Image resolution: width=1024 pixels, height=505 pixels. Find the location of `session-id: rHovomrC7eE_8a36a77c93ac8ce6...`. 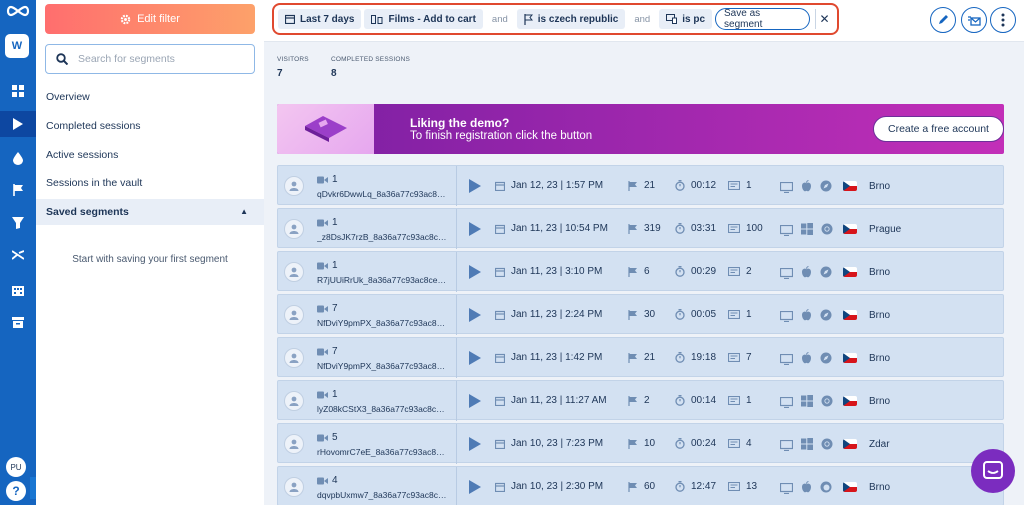

session-id: rHovomrC7eE_8a36a77c93ac8ce6... is located at coordinates (382, 452).